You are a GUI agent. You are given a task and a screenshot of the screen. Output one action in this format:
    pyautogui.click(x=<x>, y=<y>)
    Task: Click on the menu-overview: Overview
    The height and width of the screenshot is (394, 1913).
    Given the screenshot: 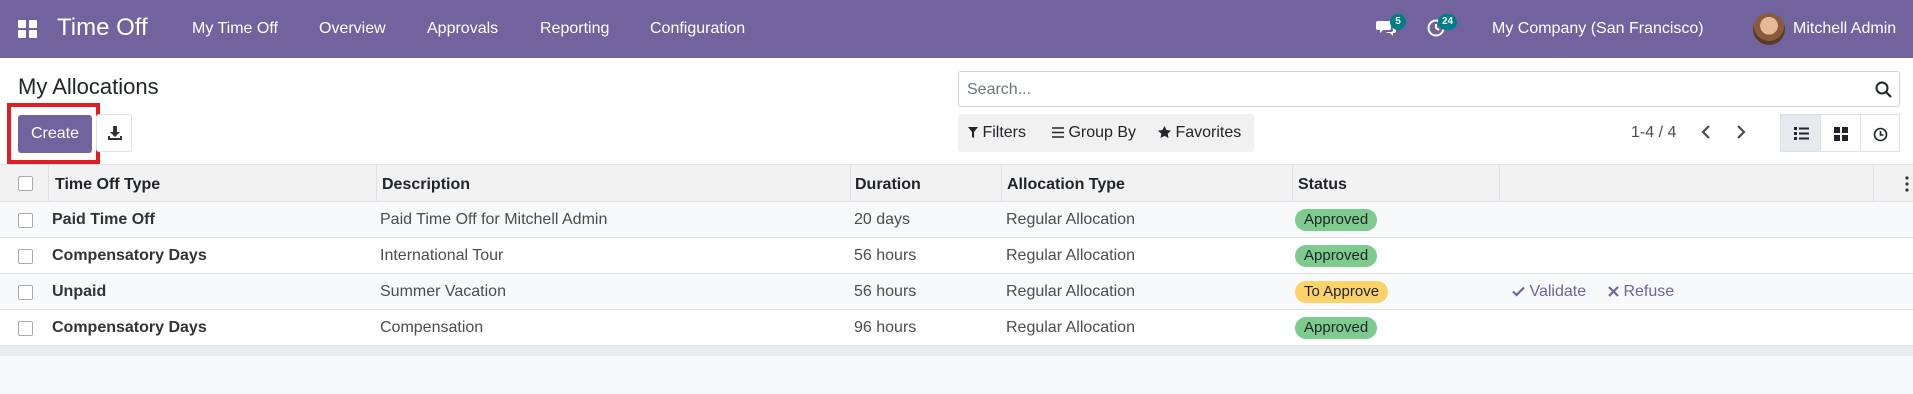 What is the action you would take?
    pyautogui.click(x=352, y=29)
    